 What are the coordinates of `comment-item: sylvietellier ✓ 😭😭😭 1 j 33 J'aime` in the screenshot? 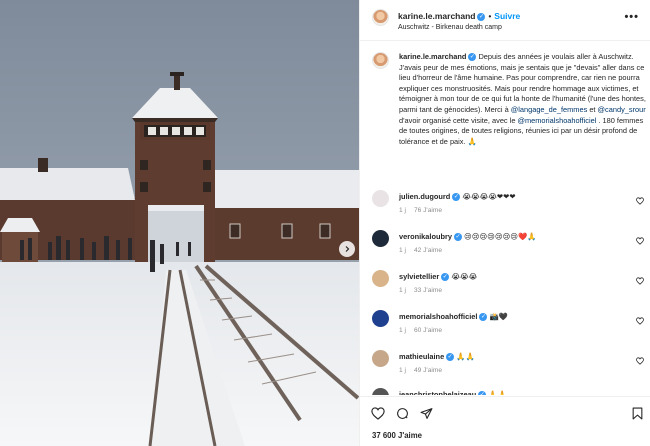 It's located at (509, 290).